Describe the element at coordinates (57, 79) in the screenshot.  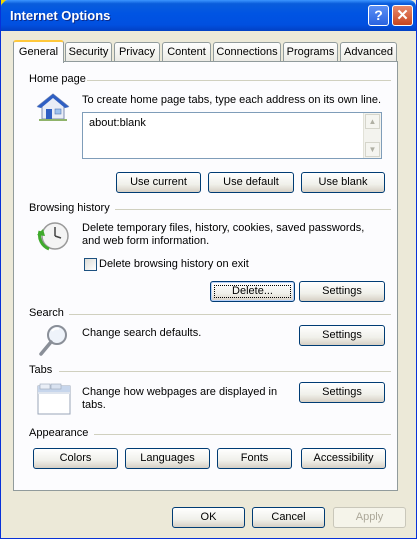
I see `home-page-label: Home page` at that location.